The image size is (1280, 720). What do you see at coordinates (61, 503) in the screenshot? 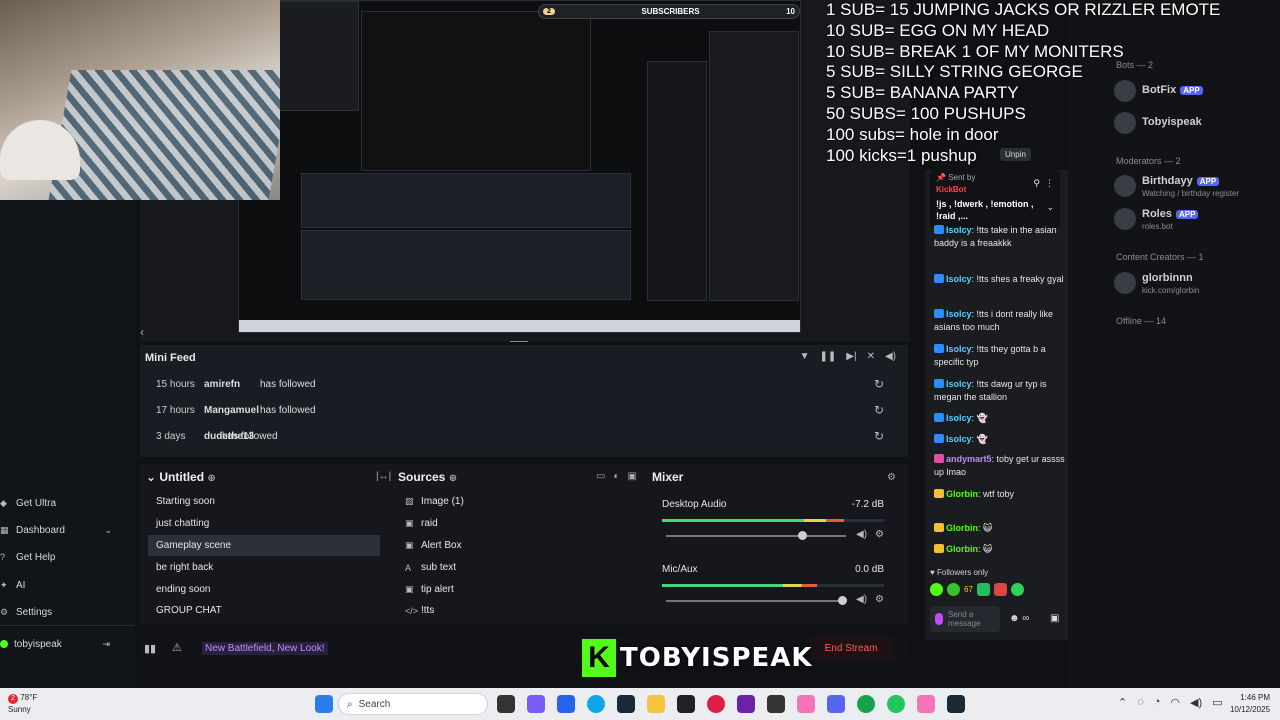
I see `sidebar-item-get-ultra: ◆ Get Ultra` at bounding box center [61, 503].